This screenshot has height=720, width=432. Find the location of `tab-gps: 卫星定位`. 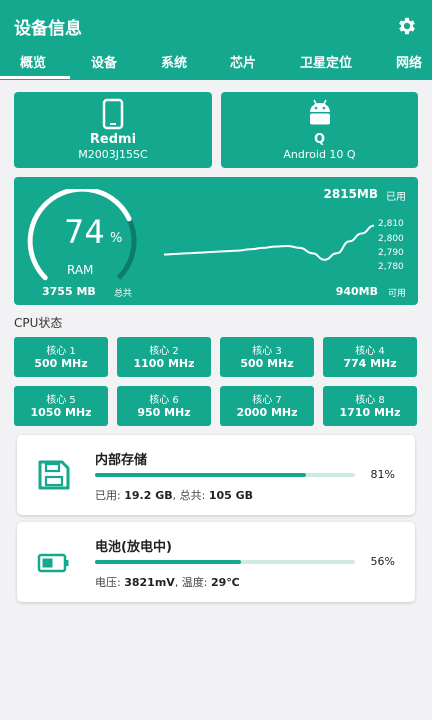

tab-gps: 卫星定位 is located at coordinates (326, 61).